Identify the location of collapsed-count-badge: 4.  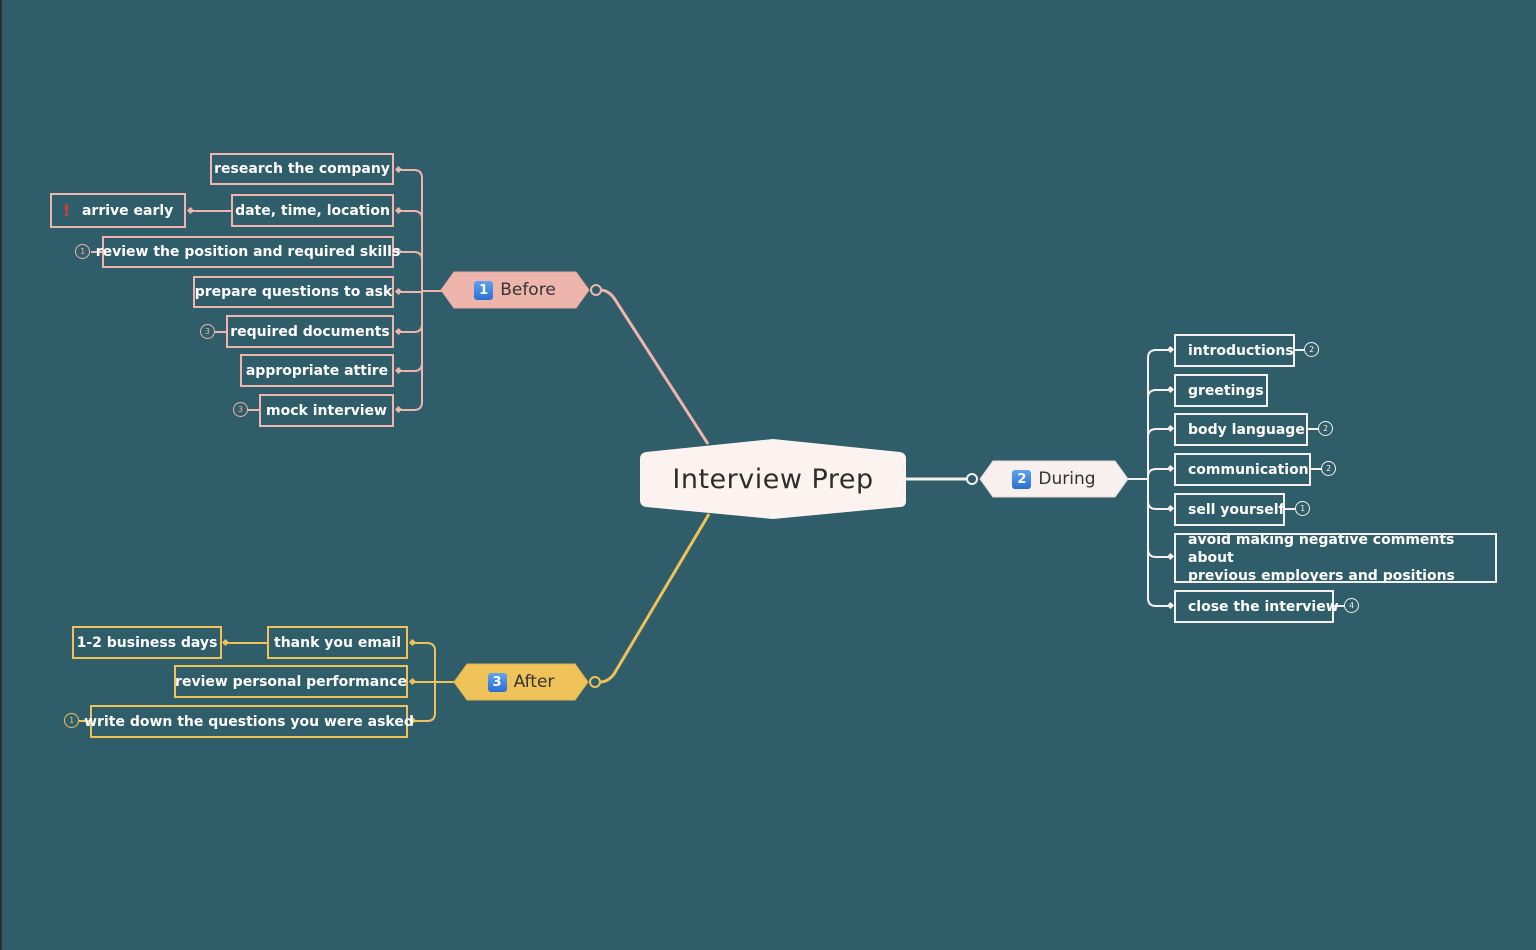
(1351, 605).